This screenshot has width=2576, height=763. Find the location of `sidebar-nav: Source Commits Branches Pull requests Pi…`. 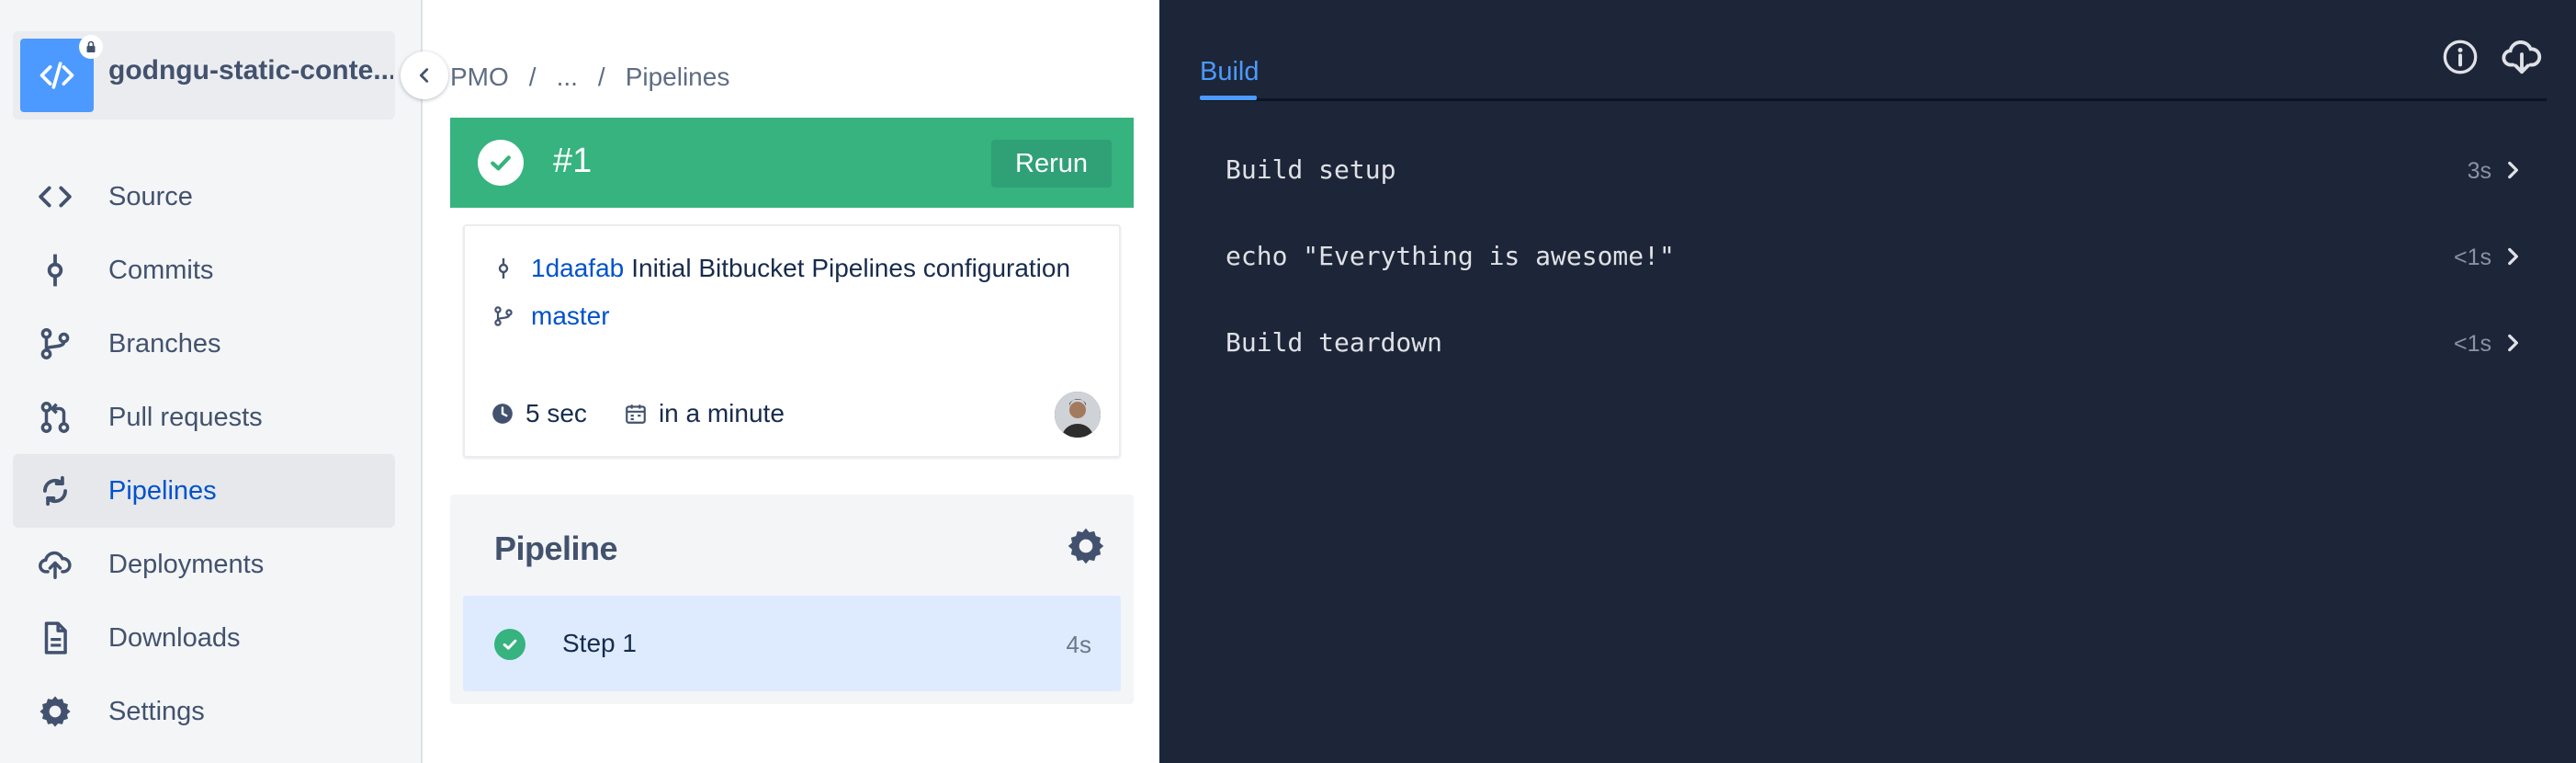

sidebar-nav: Source Commits Branches Pull requests Pi… is located at coordinates (204, 454).